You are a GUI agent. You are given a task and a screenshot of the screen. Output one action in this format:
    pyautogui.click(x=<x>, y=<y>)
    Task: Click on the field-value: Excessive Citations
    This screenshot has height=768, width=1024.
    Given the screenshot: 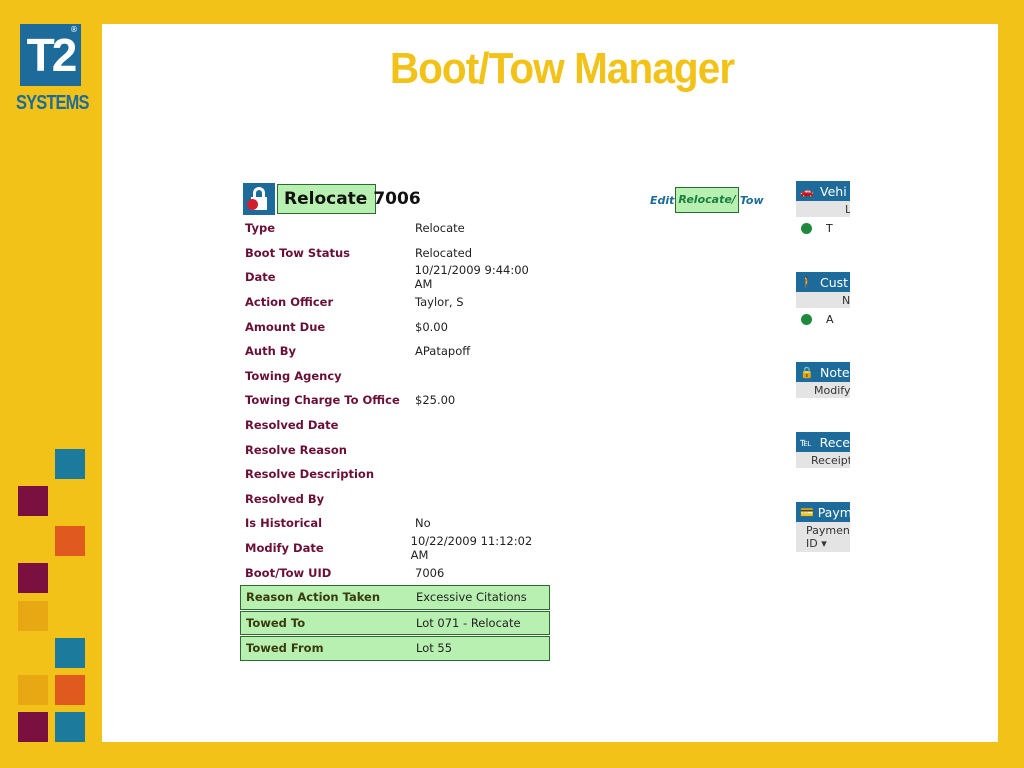 What is the action you would take?
    pyautogui.click(x=471, y=597)
    